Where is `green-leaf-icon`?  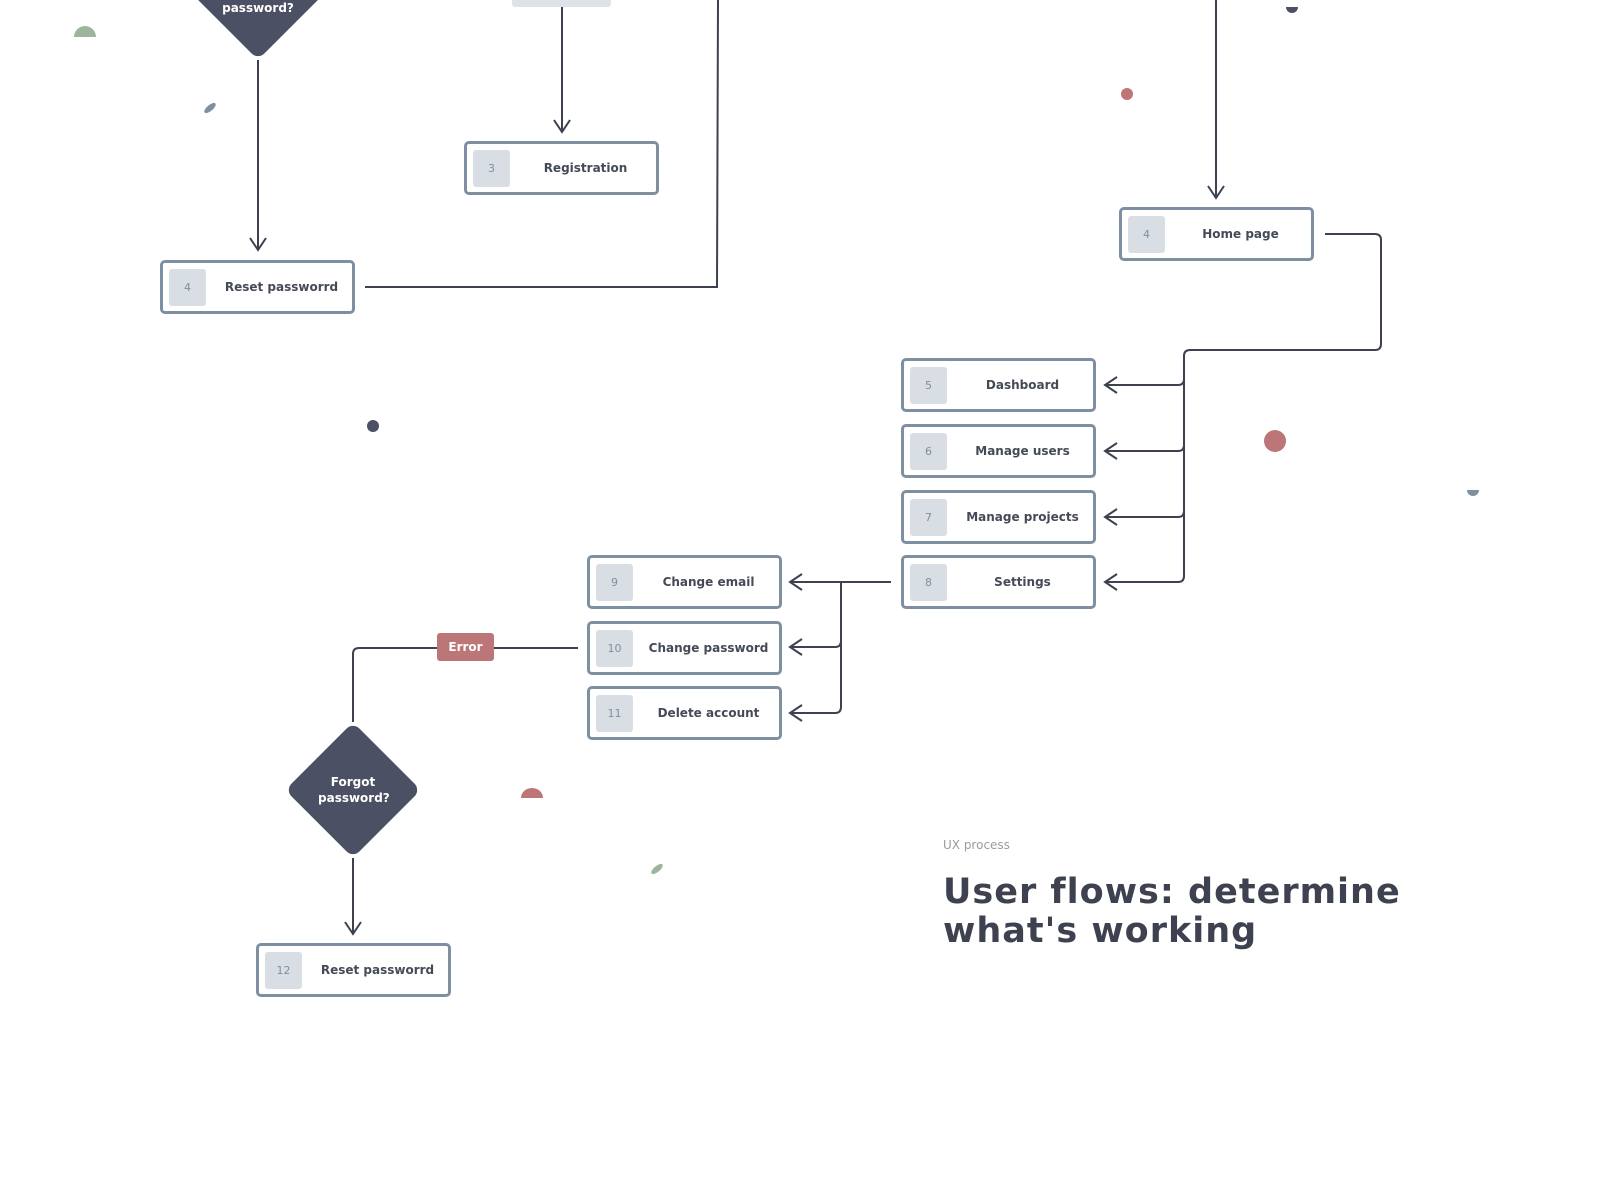 green-leaf-icon is located at coordinates (657, 869).